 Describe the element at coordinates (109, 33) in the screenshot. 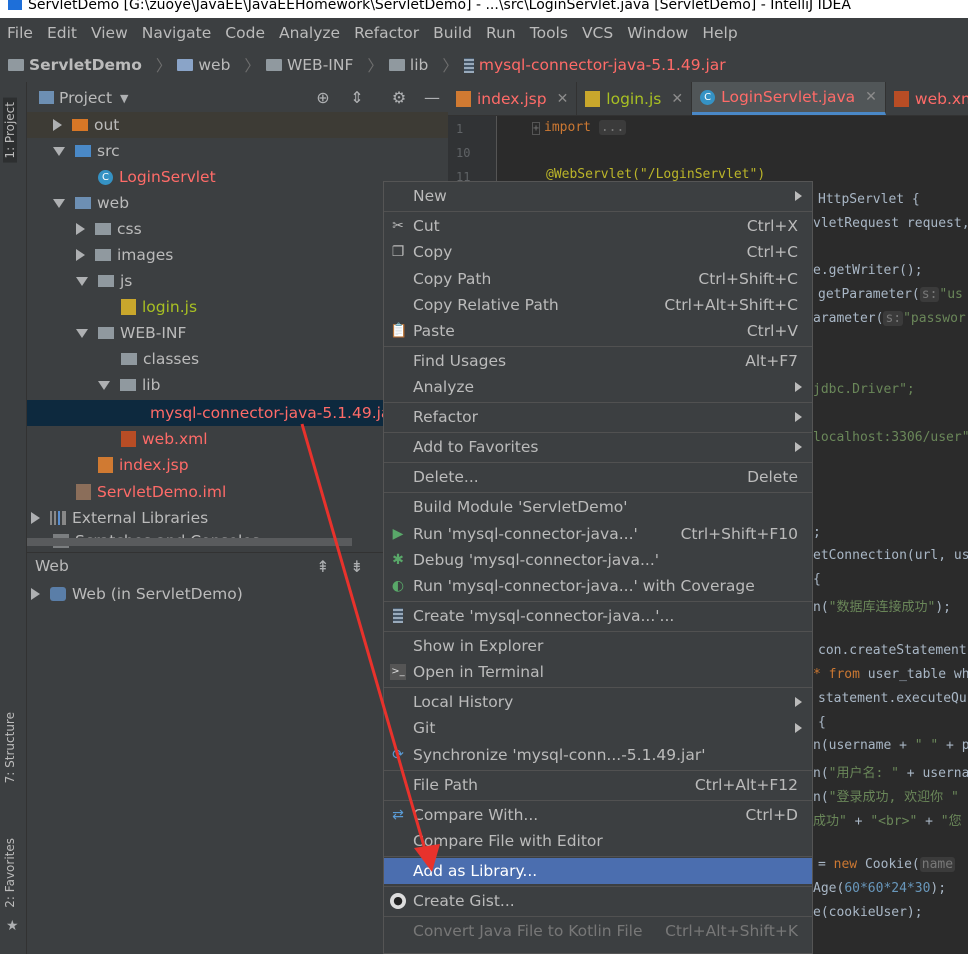

I see `menu-view: View` at that location.